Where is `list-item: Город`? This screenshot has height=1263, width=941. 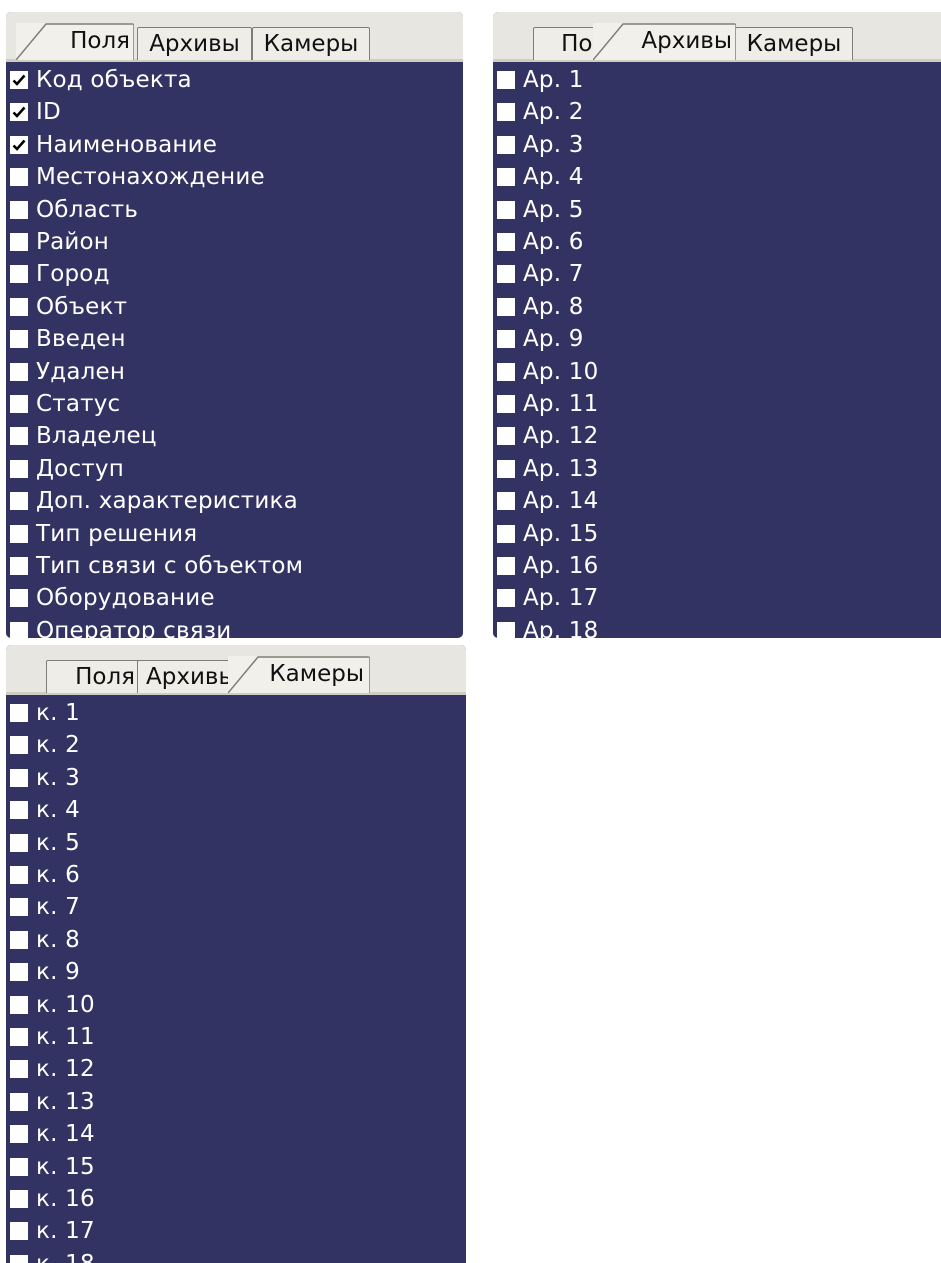 list-item: Город is located at coordinates (60, 274).